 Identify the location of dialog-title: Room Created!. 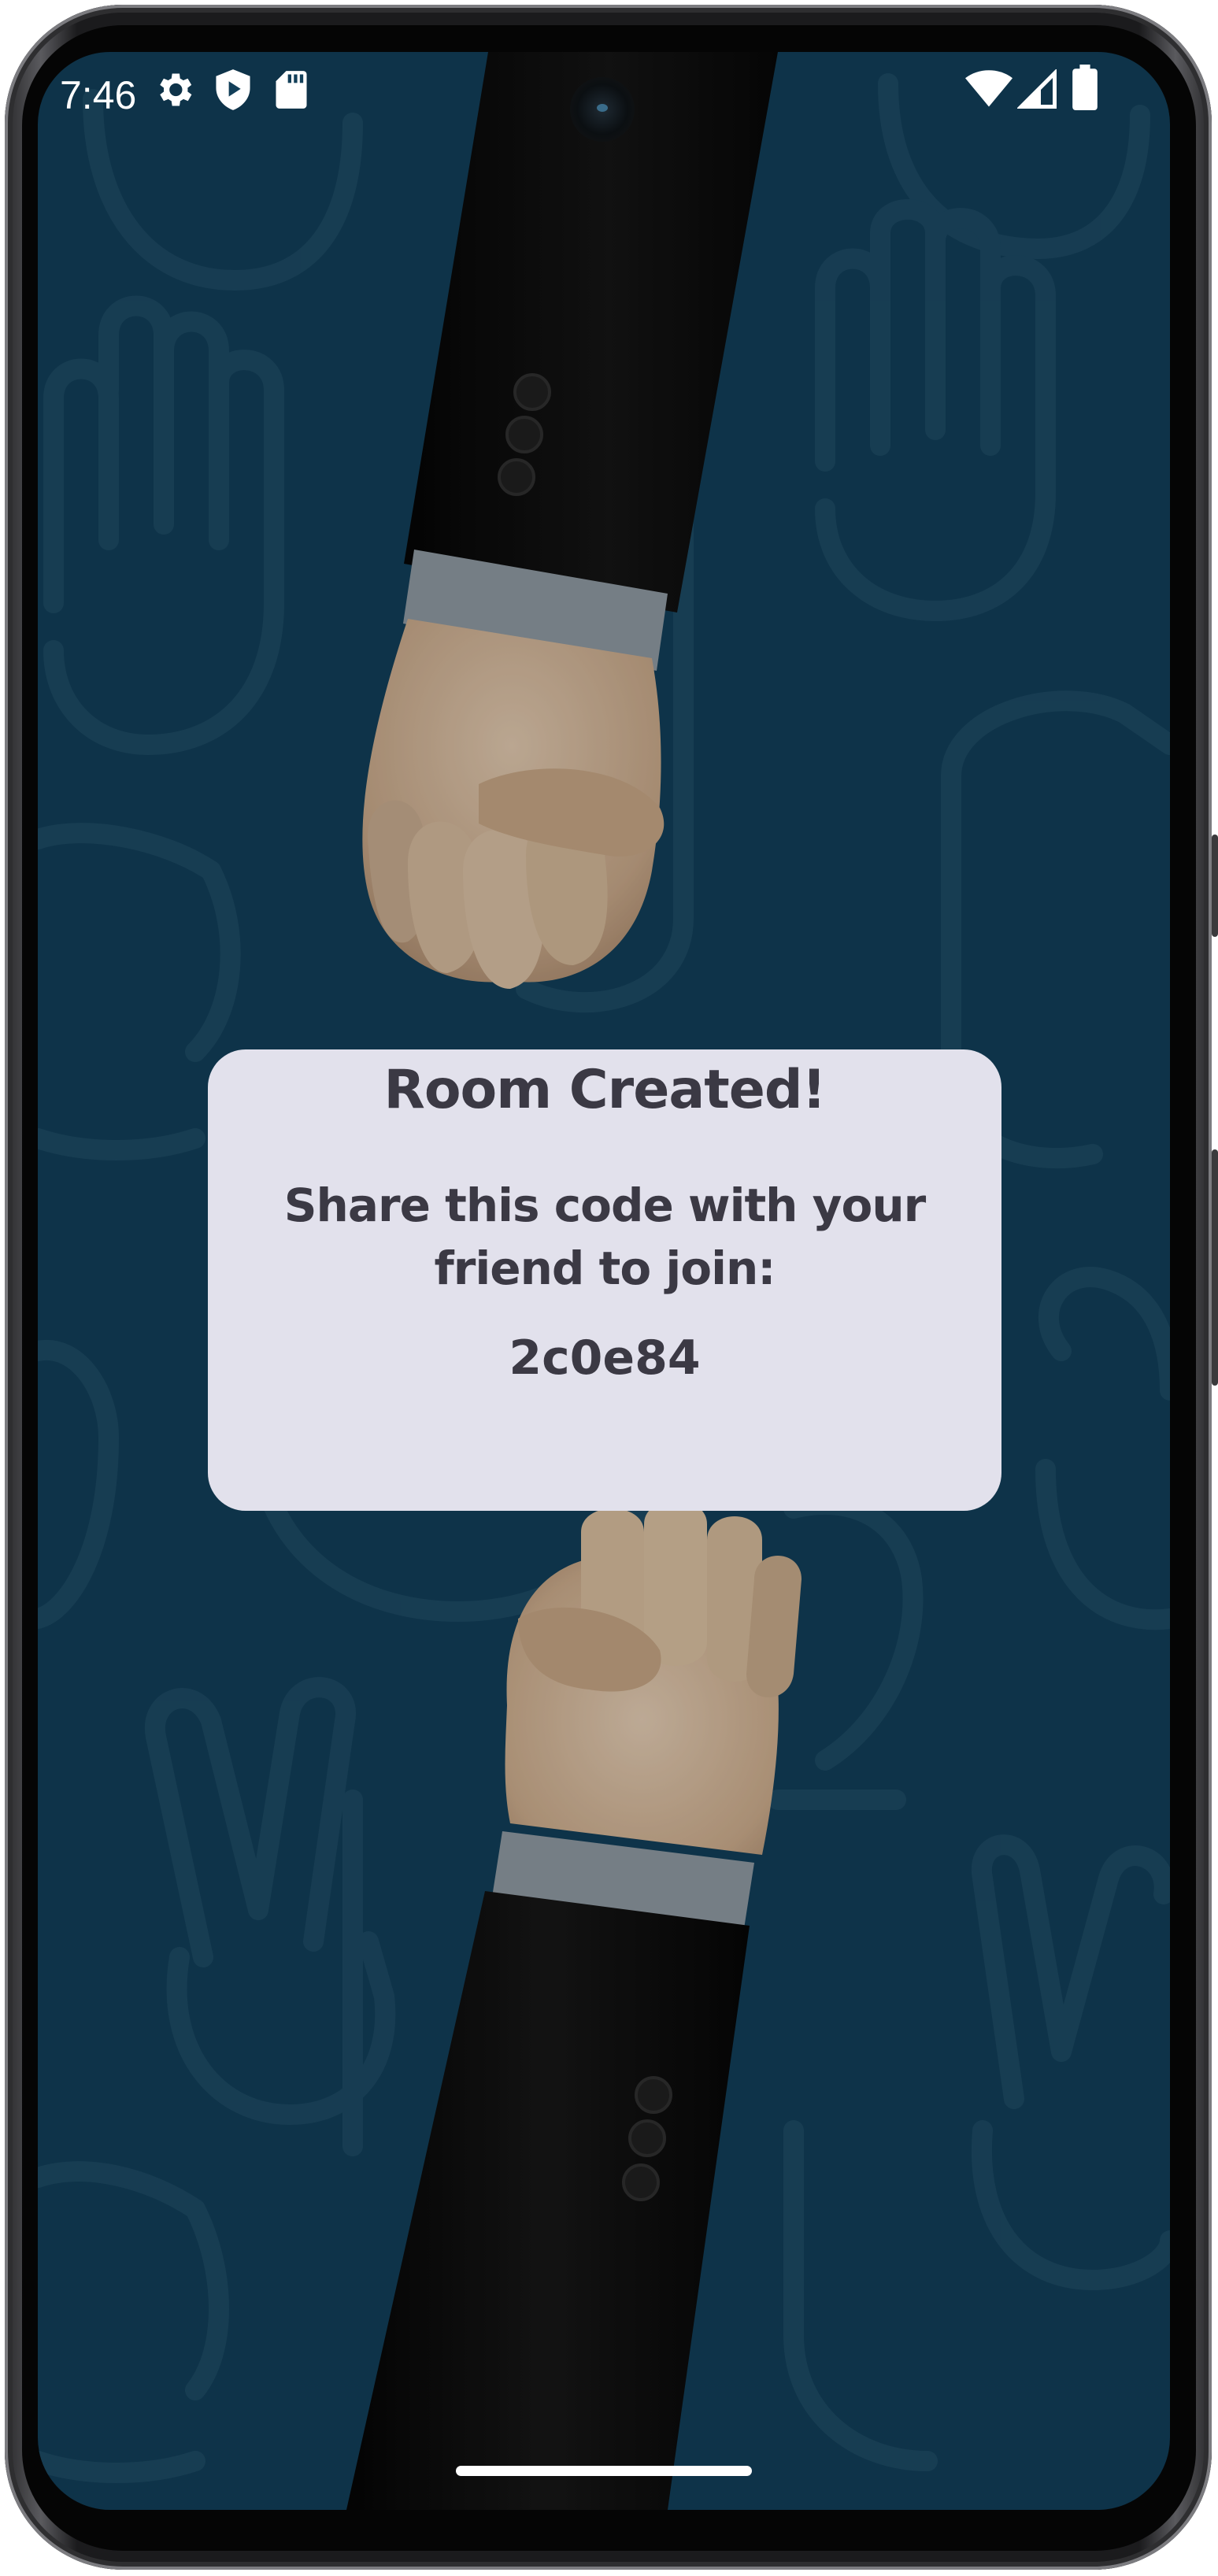
(604, 1090).